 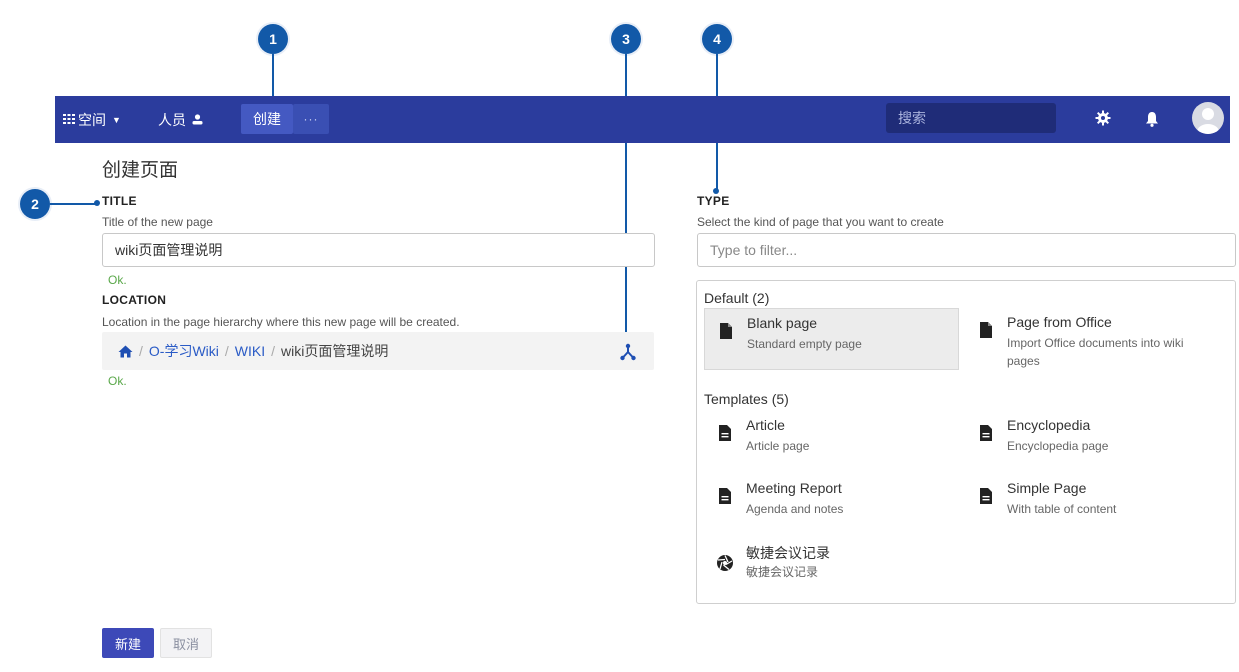 What do you see at coordinates (831, 442) in the screenshot?
I see `template-article: Article Article page` at bounding box center [831, 442].